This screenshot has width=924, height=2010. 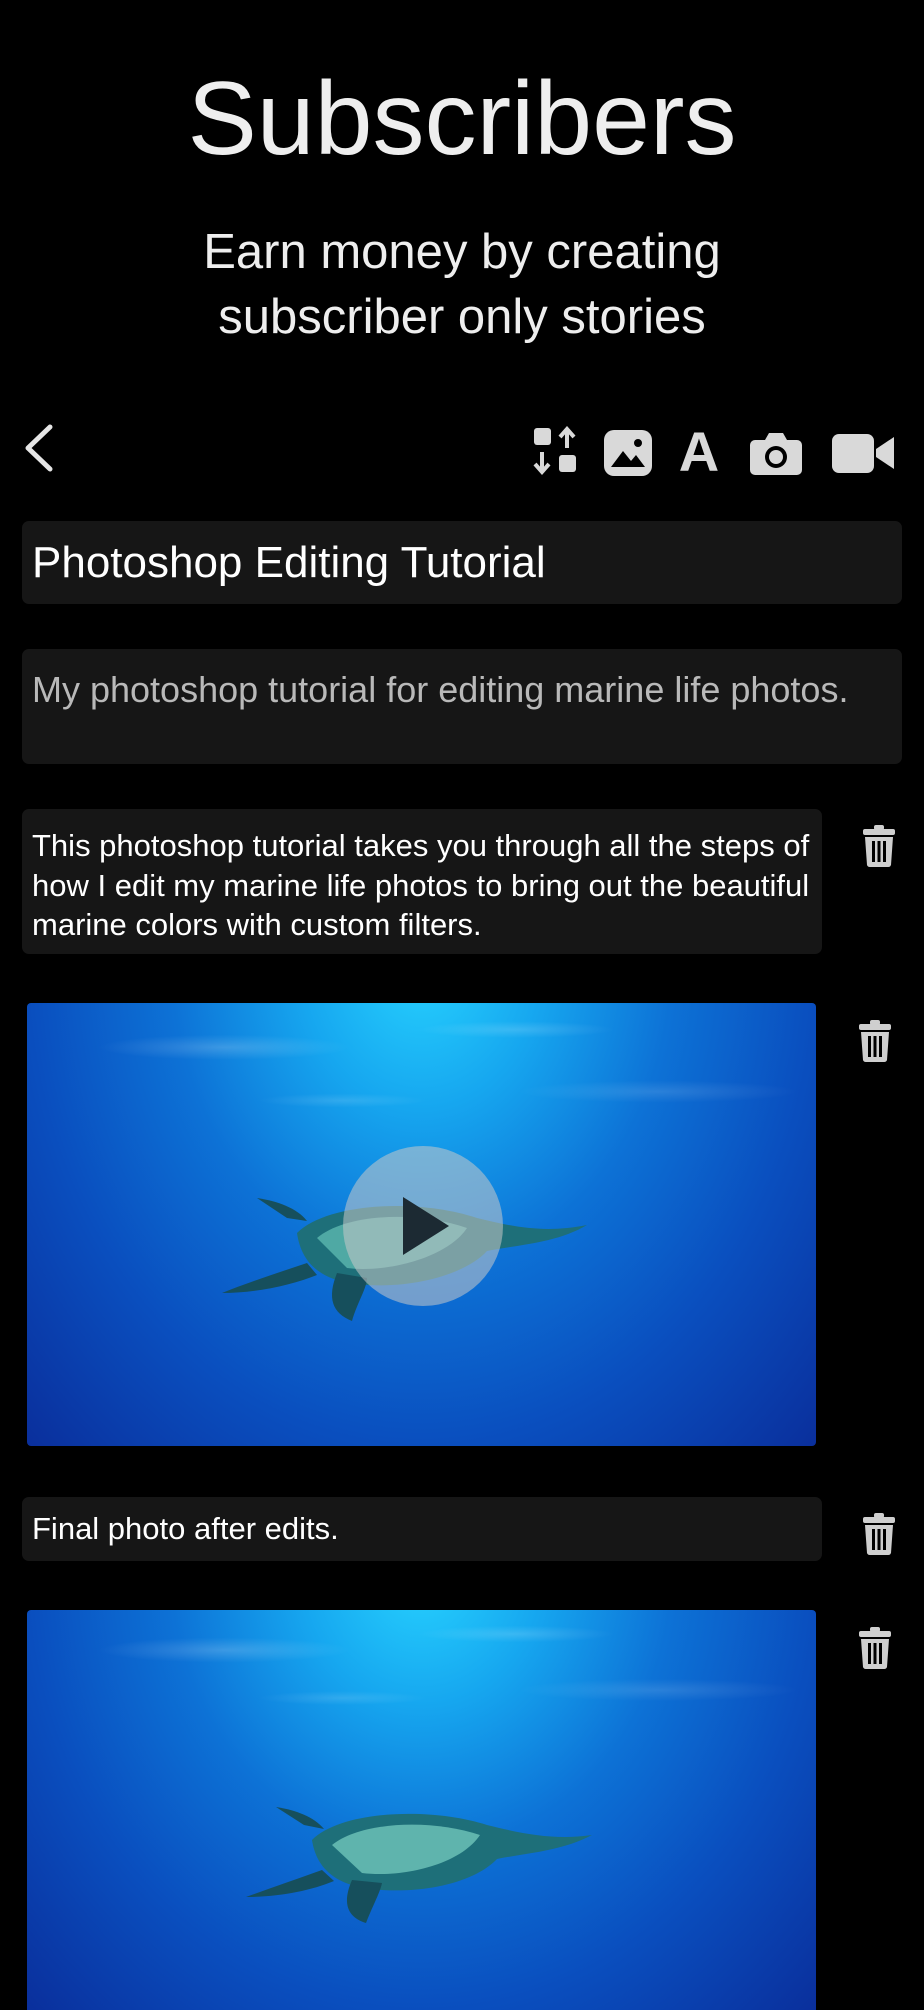 I want to click on video-icon, so click(x=863, y=453).